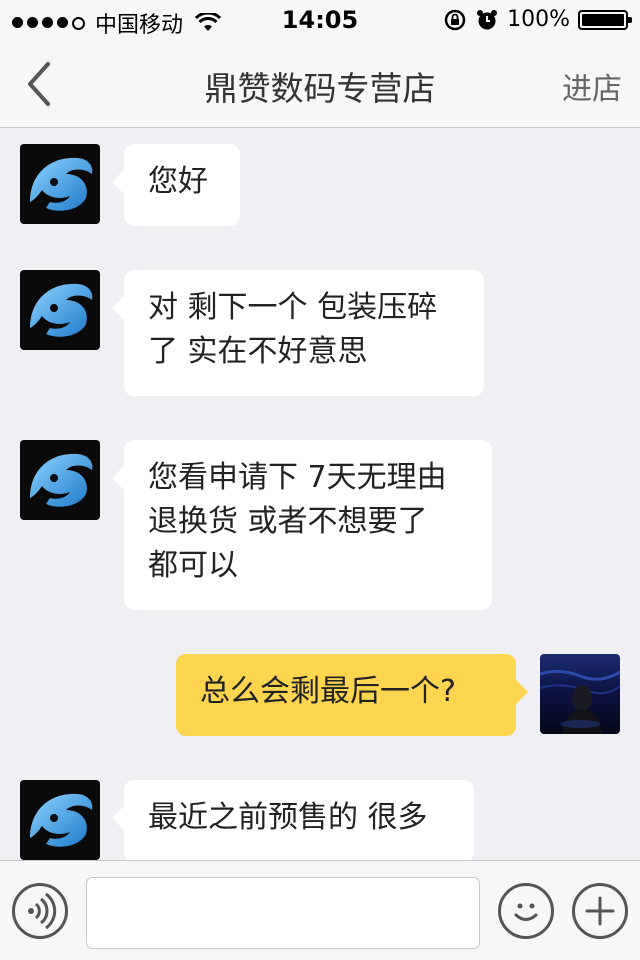 This screenshot has height=960, width=640. I want to click on plus-button, so click(600, 911).